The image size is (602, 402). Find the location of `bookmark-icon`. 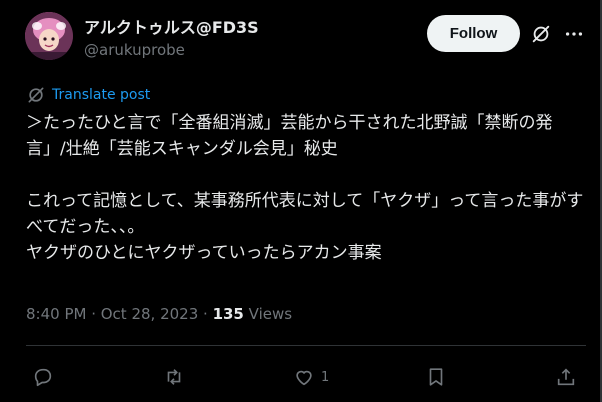

bookmark-icon is located at coordinates (436, 377).